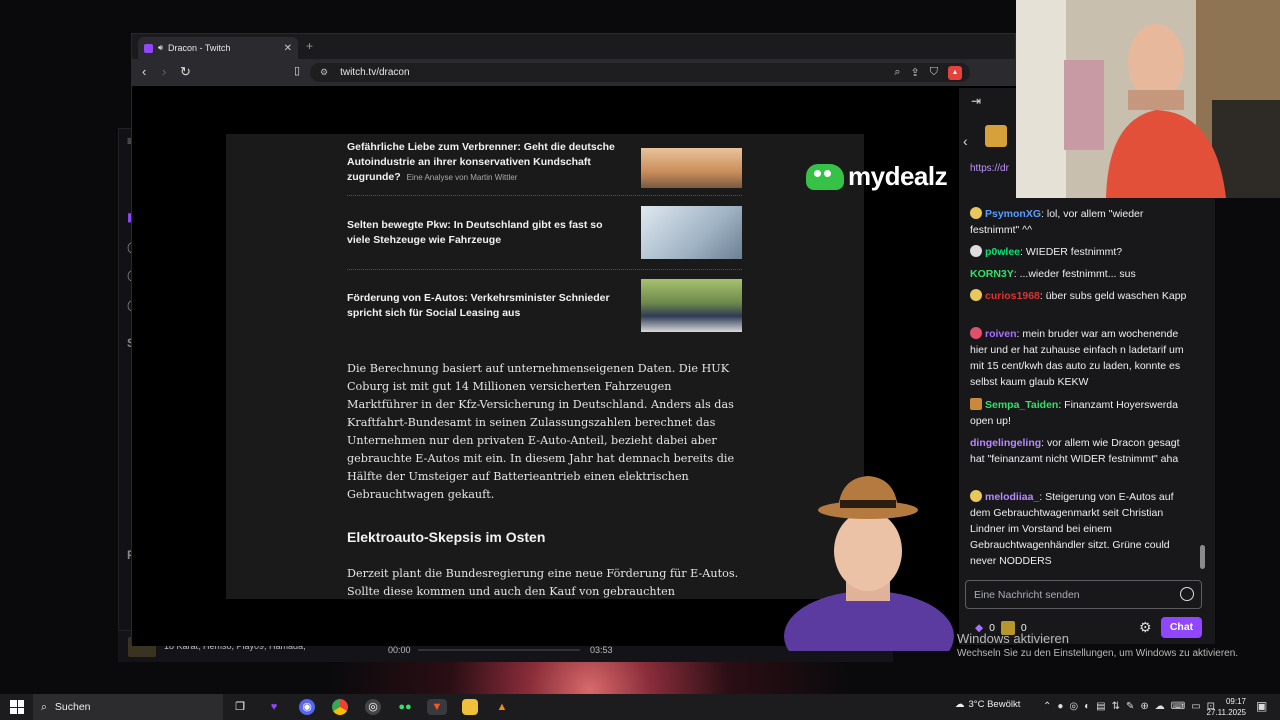 This screenshot has width=1280, height=720. Describe the element at coordinates (869, 563) in the screenshot. I see `streamer-facecam` at that location.